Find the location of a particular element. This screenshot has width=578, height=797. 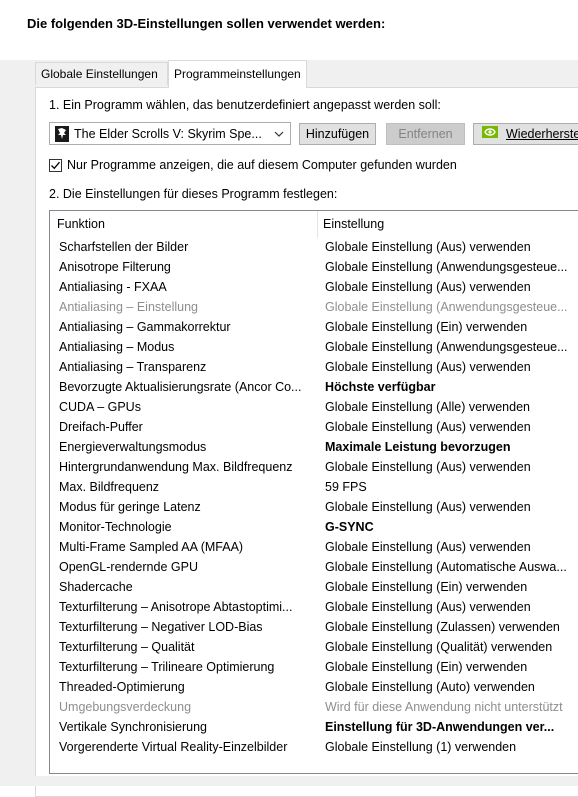

row-funktion: CUDA – GPUs is located at coordinates (100, 407).